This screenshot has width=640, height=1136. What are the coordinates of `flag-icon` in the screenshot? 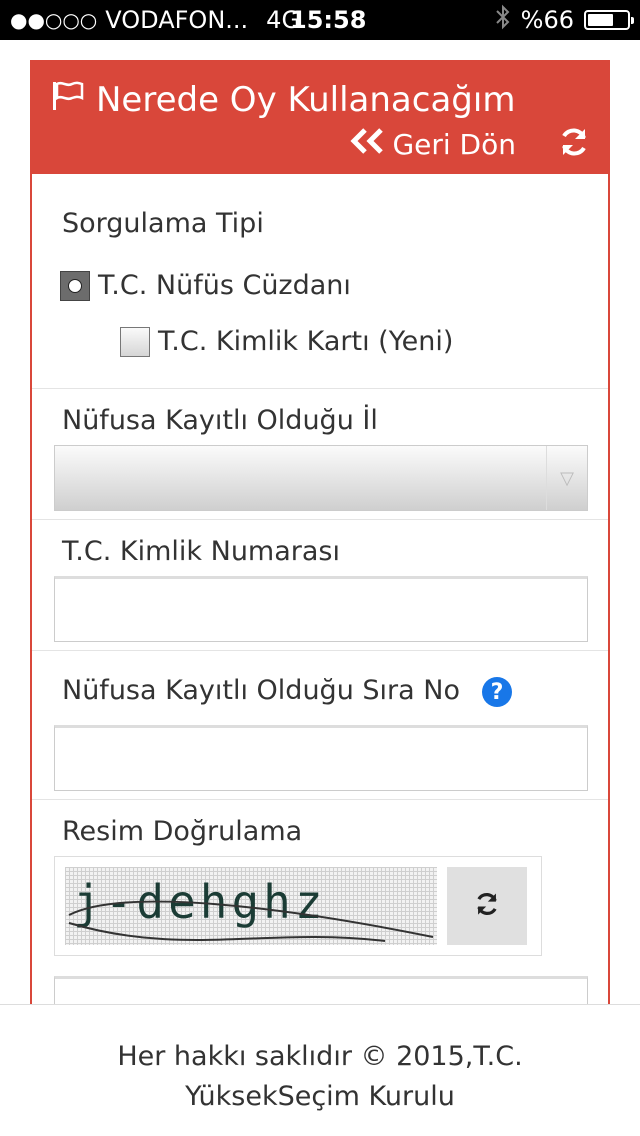 It's located at (68, 100).